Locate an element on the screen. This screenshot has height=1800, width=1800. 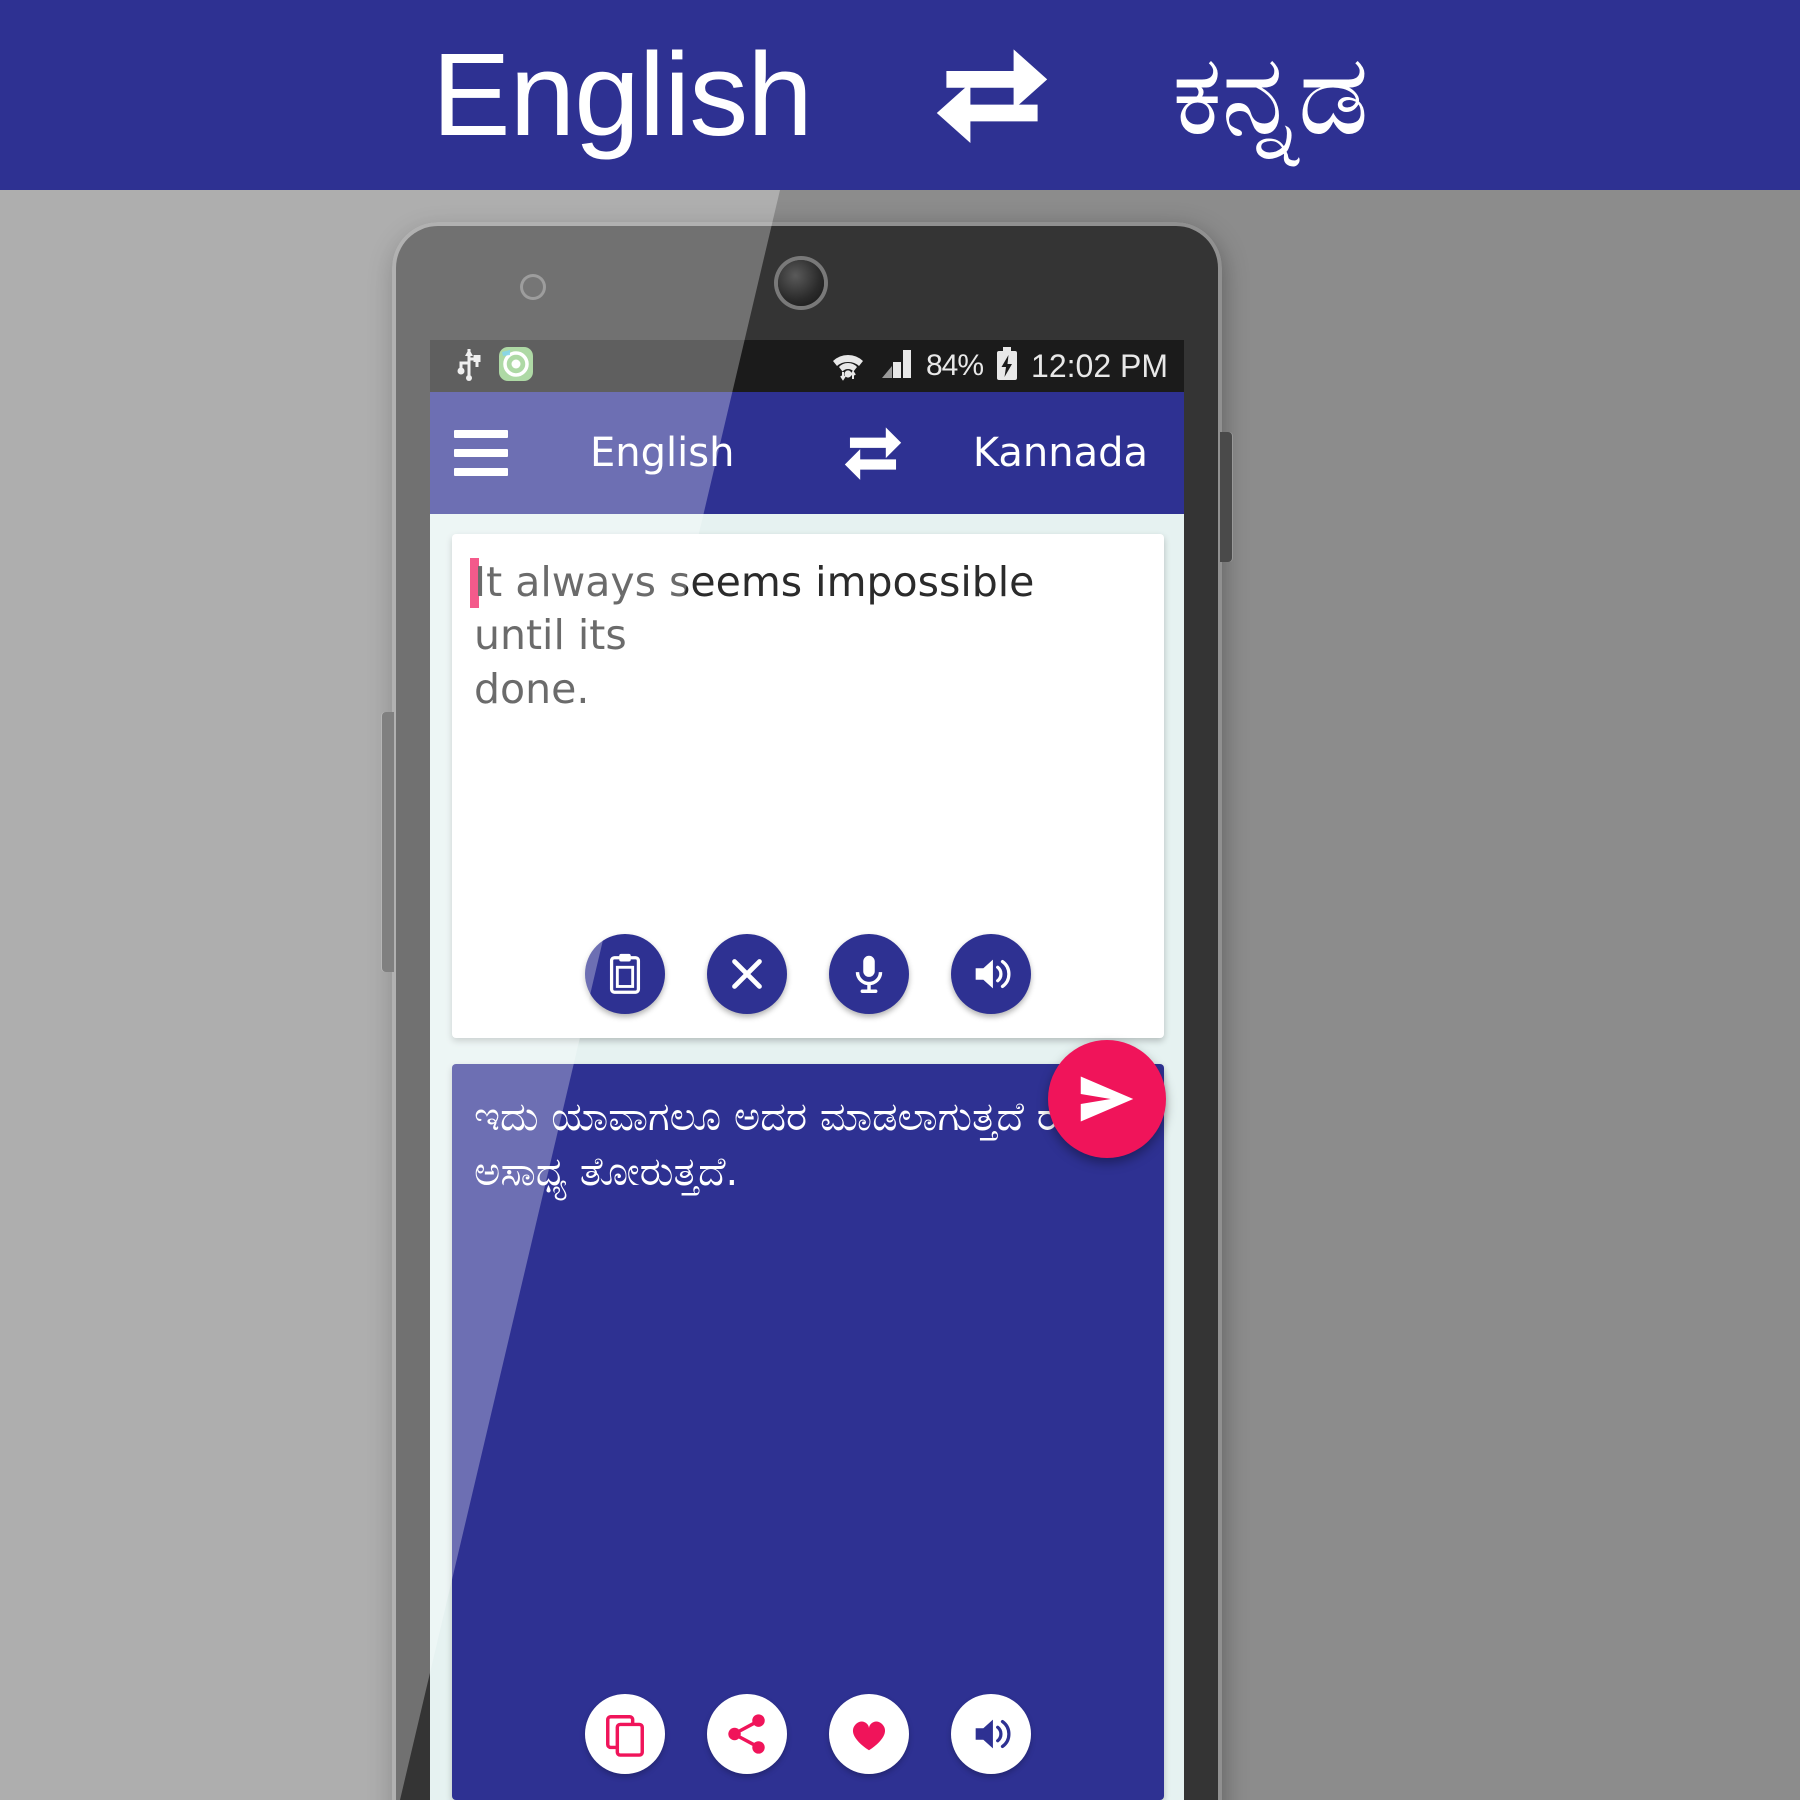
result-actions-row is located at coordinates (808, 1734).